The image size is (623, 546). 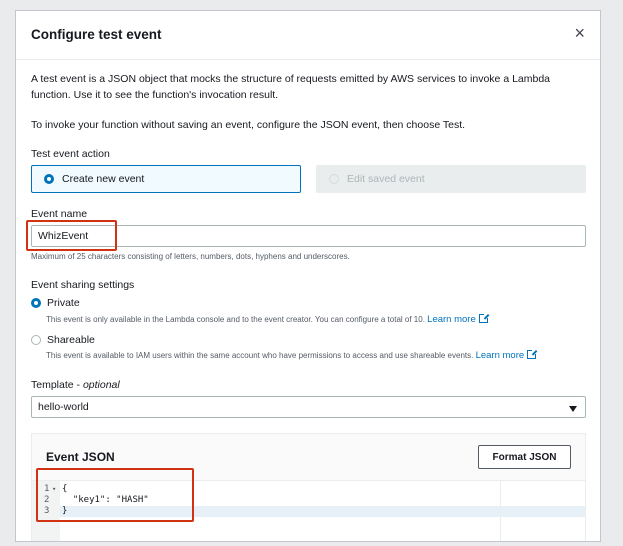 What do you see at coordinates (96, 34) in the screenshot?
I see `modal-title: Configure test event` at bounding box center [96, 34].